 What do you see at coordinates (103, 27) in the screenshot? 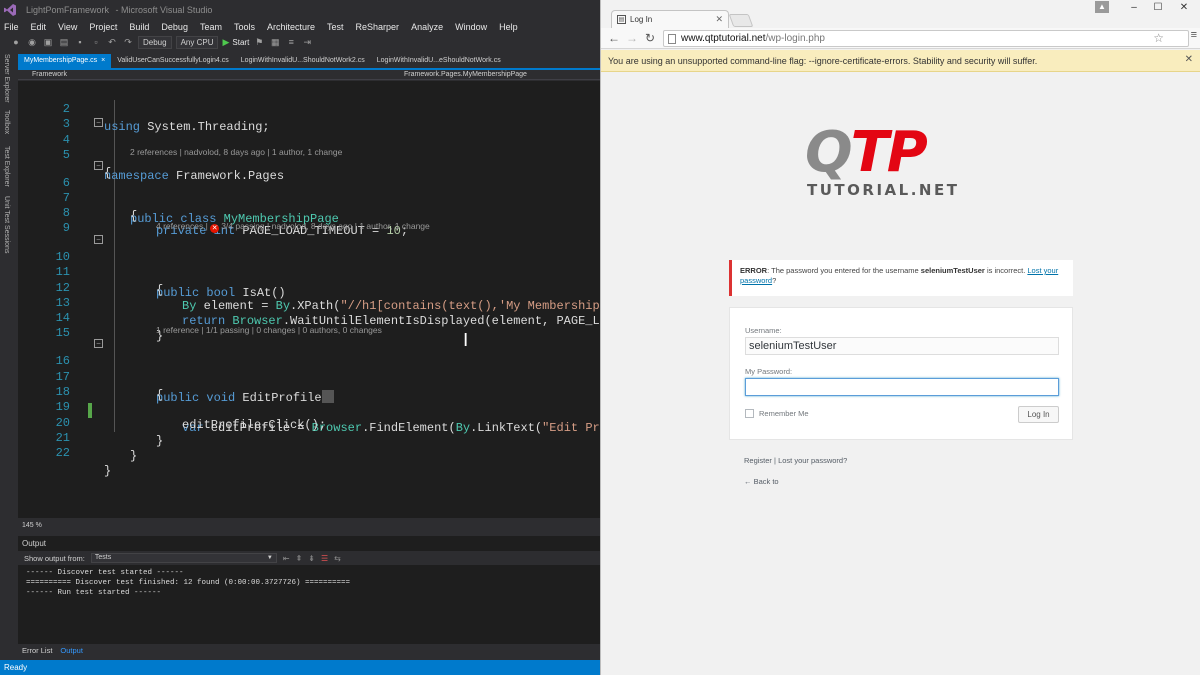
I see `menu-project: Project` at bounding box center [103, 27].